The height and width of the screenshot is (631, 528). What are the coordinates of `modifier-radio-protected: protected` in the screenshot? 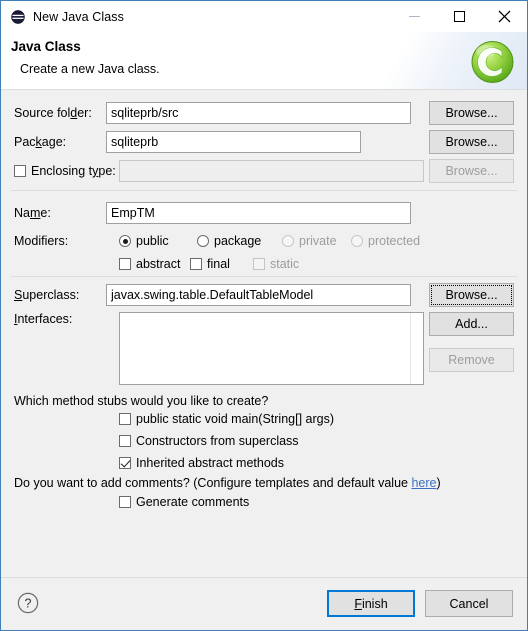 It's located at (385, 241).